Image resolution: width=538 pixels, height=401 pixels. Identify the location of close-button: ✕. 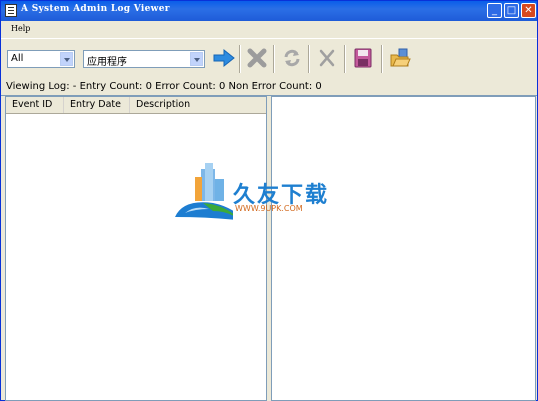
(528, 10).